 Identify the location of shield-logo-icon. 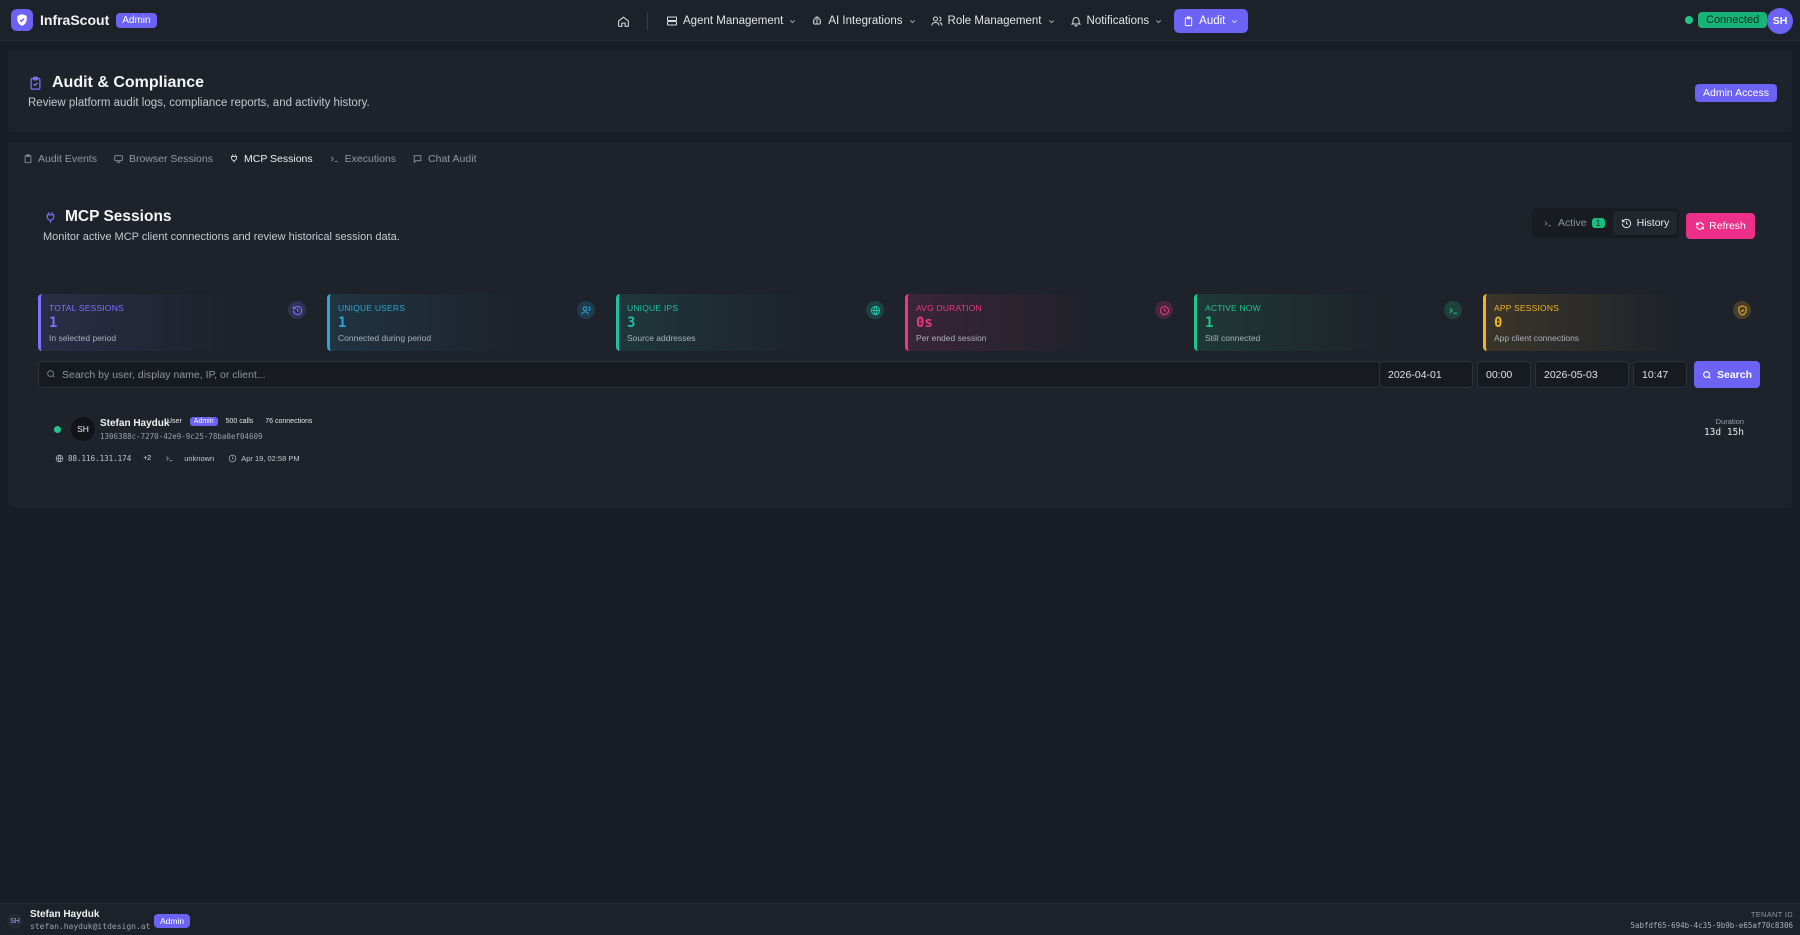
(22, 20).